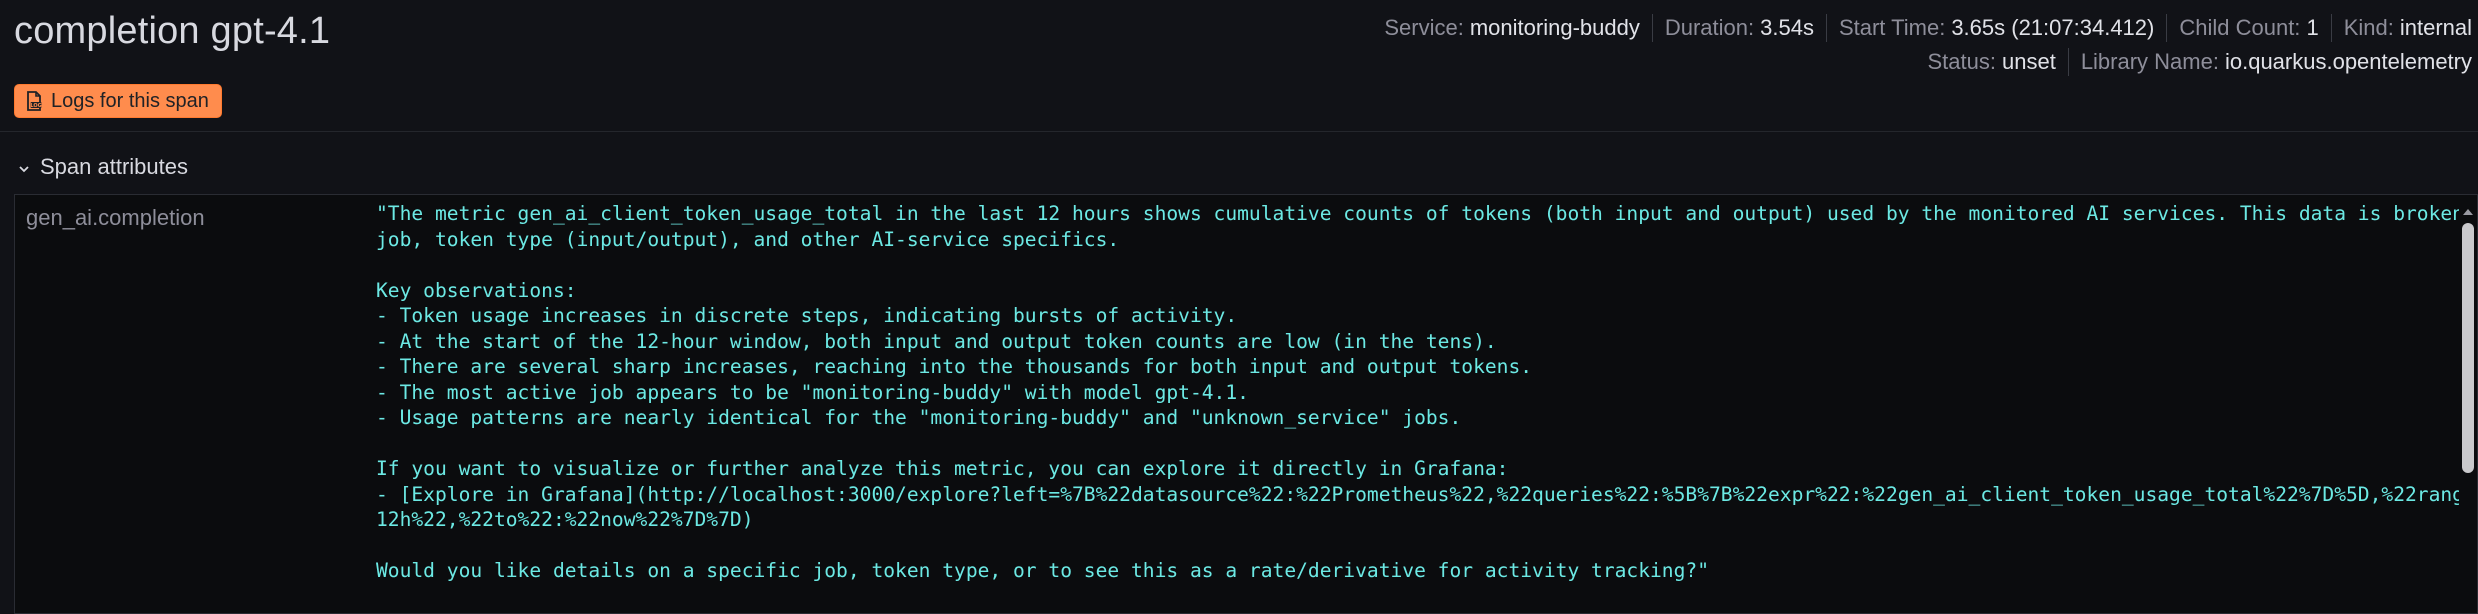  Describe the element at coordinates (2468, 348) in the screenshot. I see `scrollbar-thumb` at that location.